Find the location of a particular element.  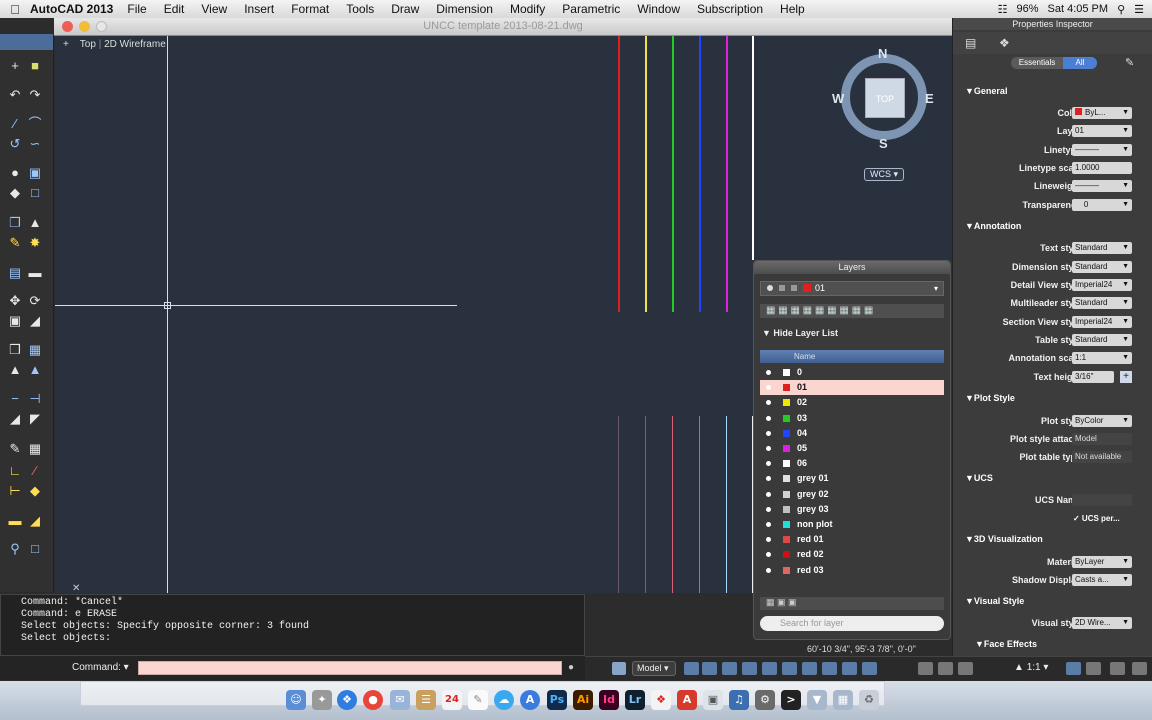

rotate-icon: ⟳ is located at coordinates (35, 301).